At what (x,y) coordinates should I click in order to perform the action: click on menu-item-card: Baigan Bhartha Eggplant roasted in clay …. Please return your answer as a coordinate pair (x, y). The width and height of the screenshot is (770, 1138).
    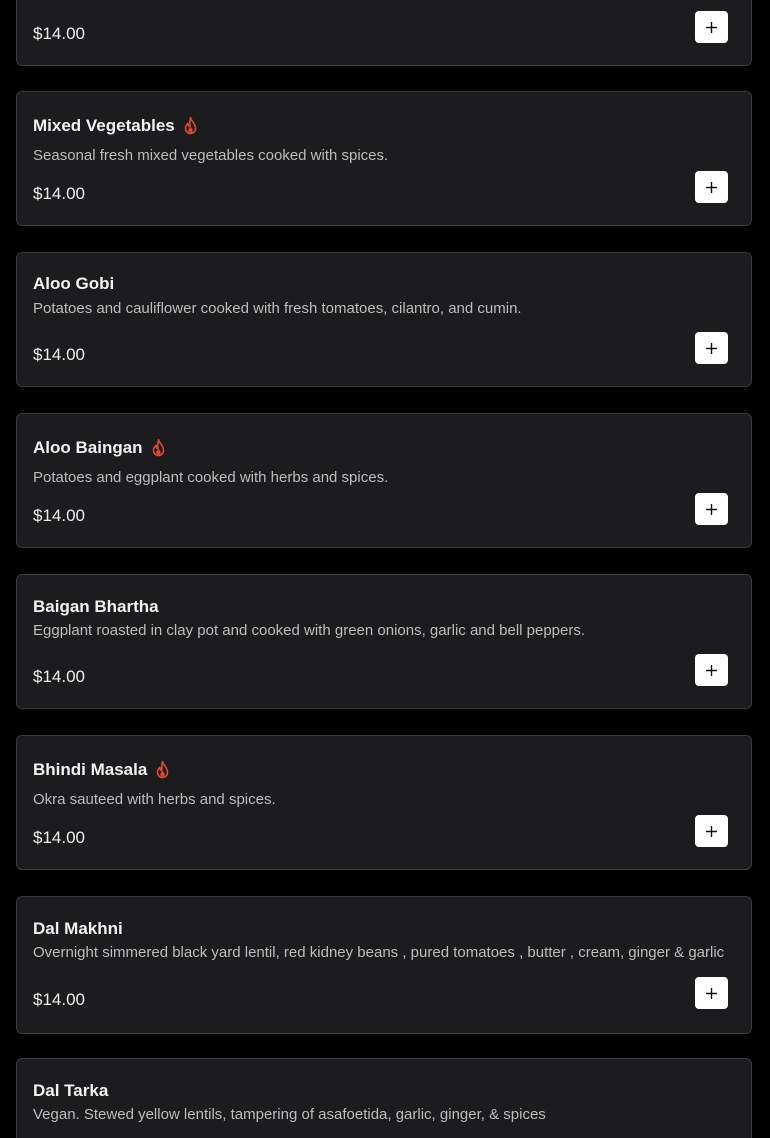
    Looking at the image, I should click on (384, 641).